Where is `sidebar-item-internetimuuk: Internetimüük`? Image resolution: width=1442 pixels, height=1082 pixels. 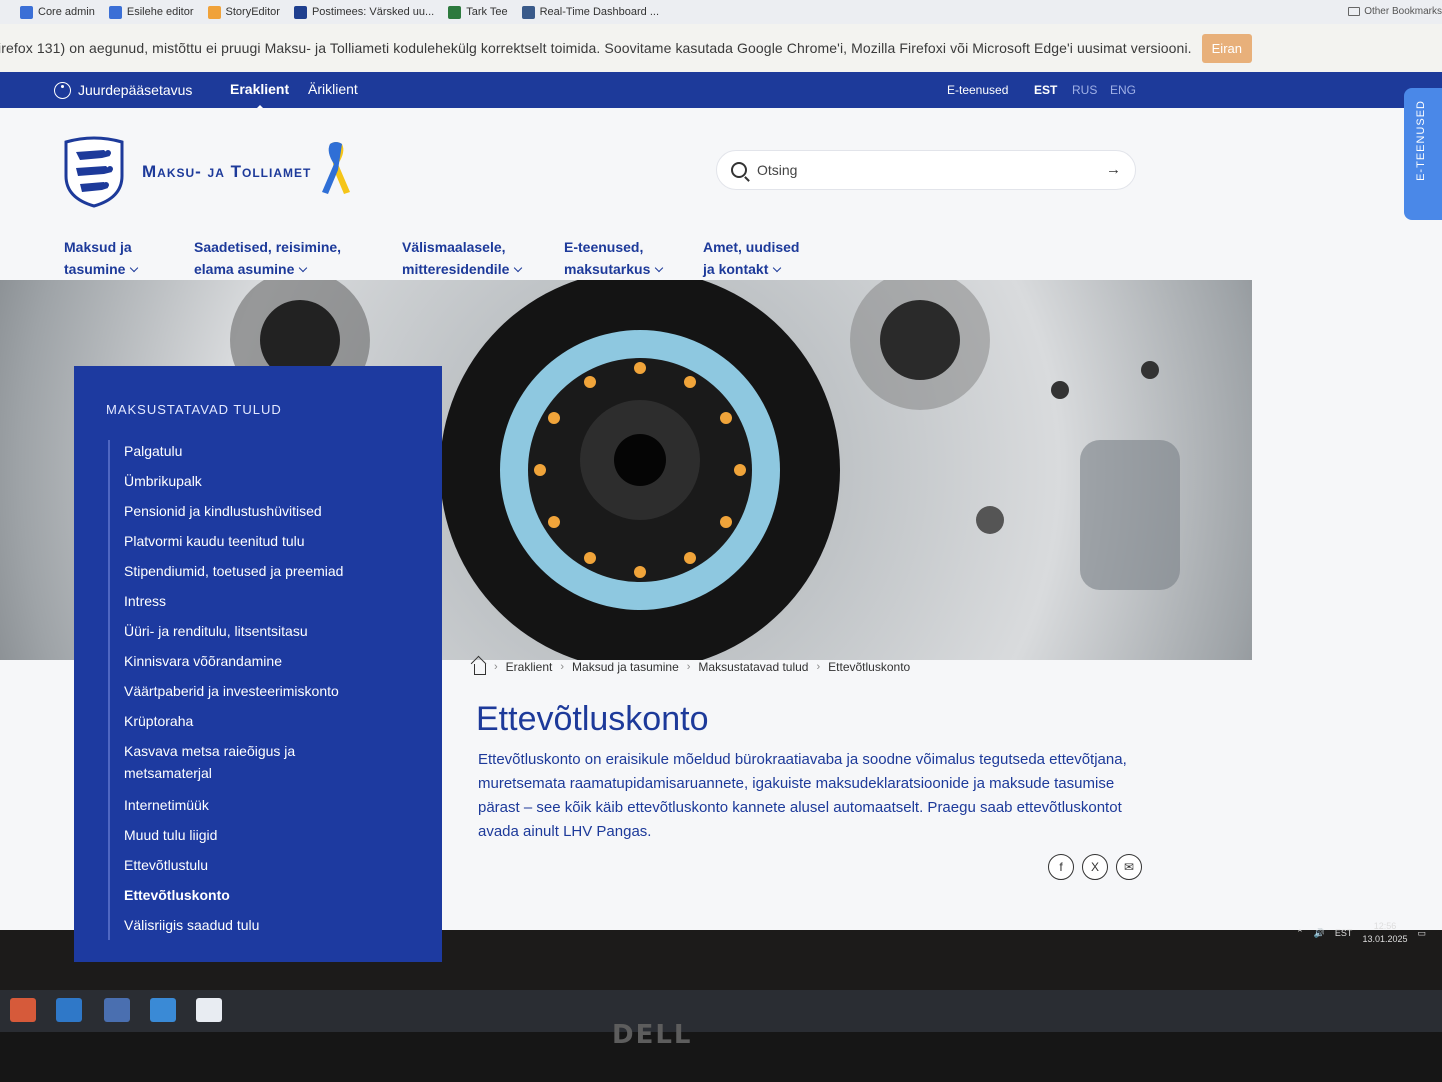
sidebar-item-internetimuuk: Internetimüük is located at coordinates (269, 805).